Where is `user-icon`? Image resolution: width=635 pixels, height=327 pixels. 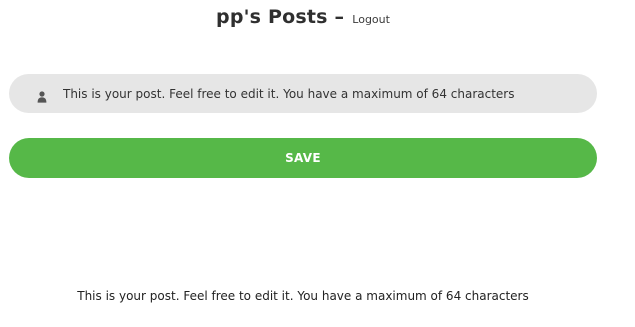 user-icon is located at coordinates (42, 95).